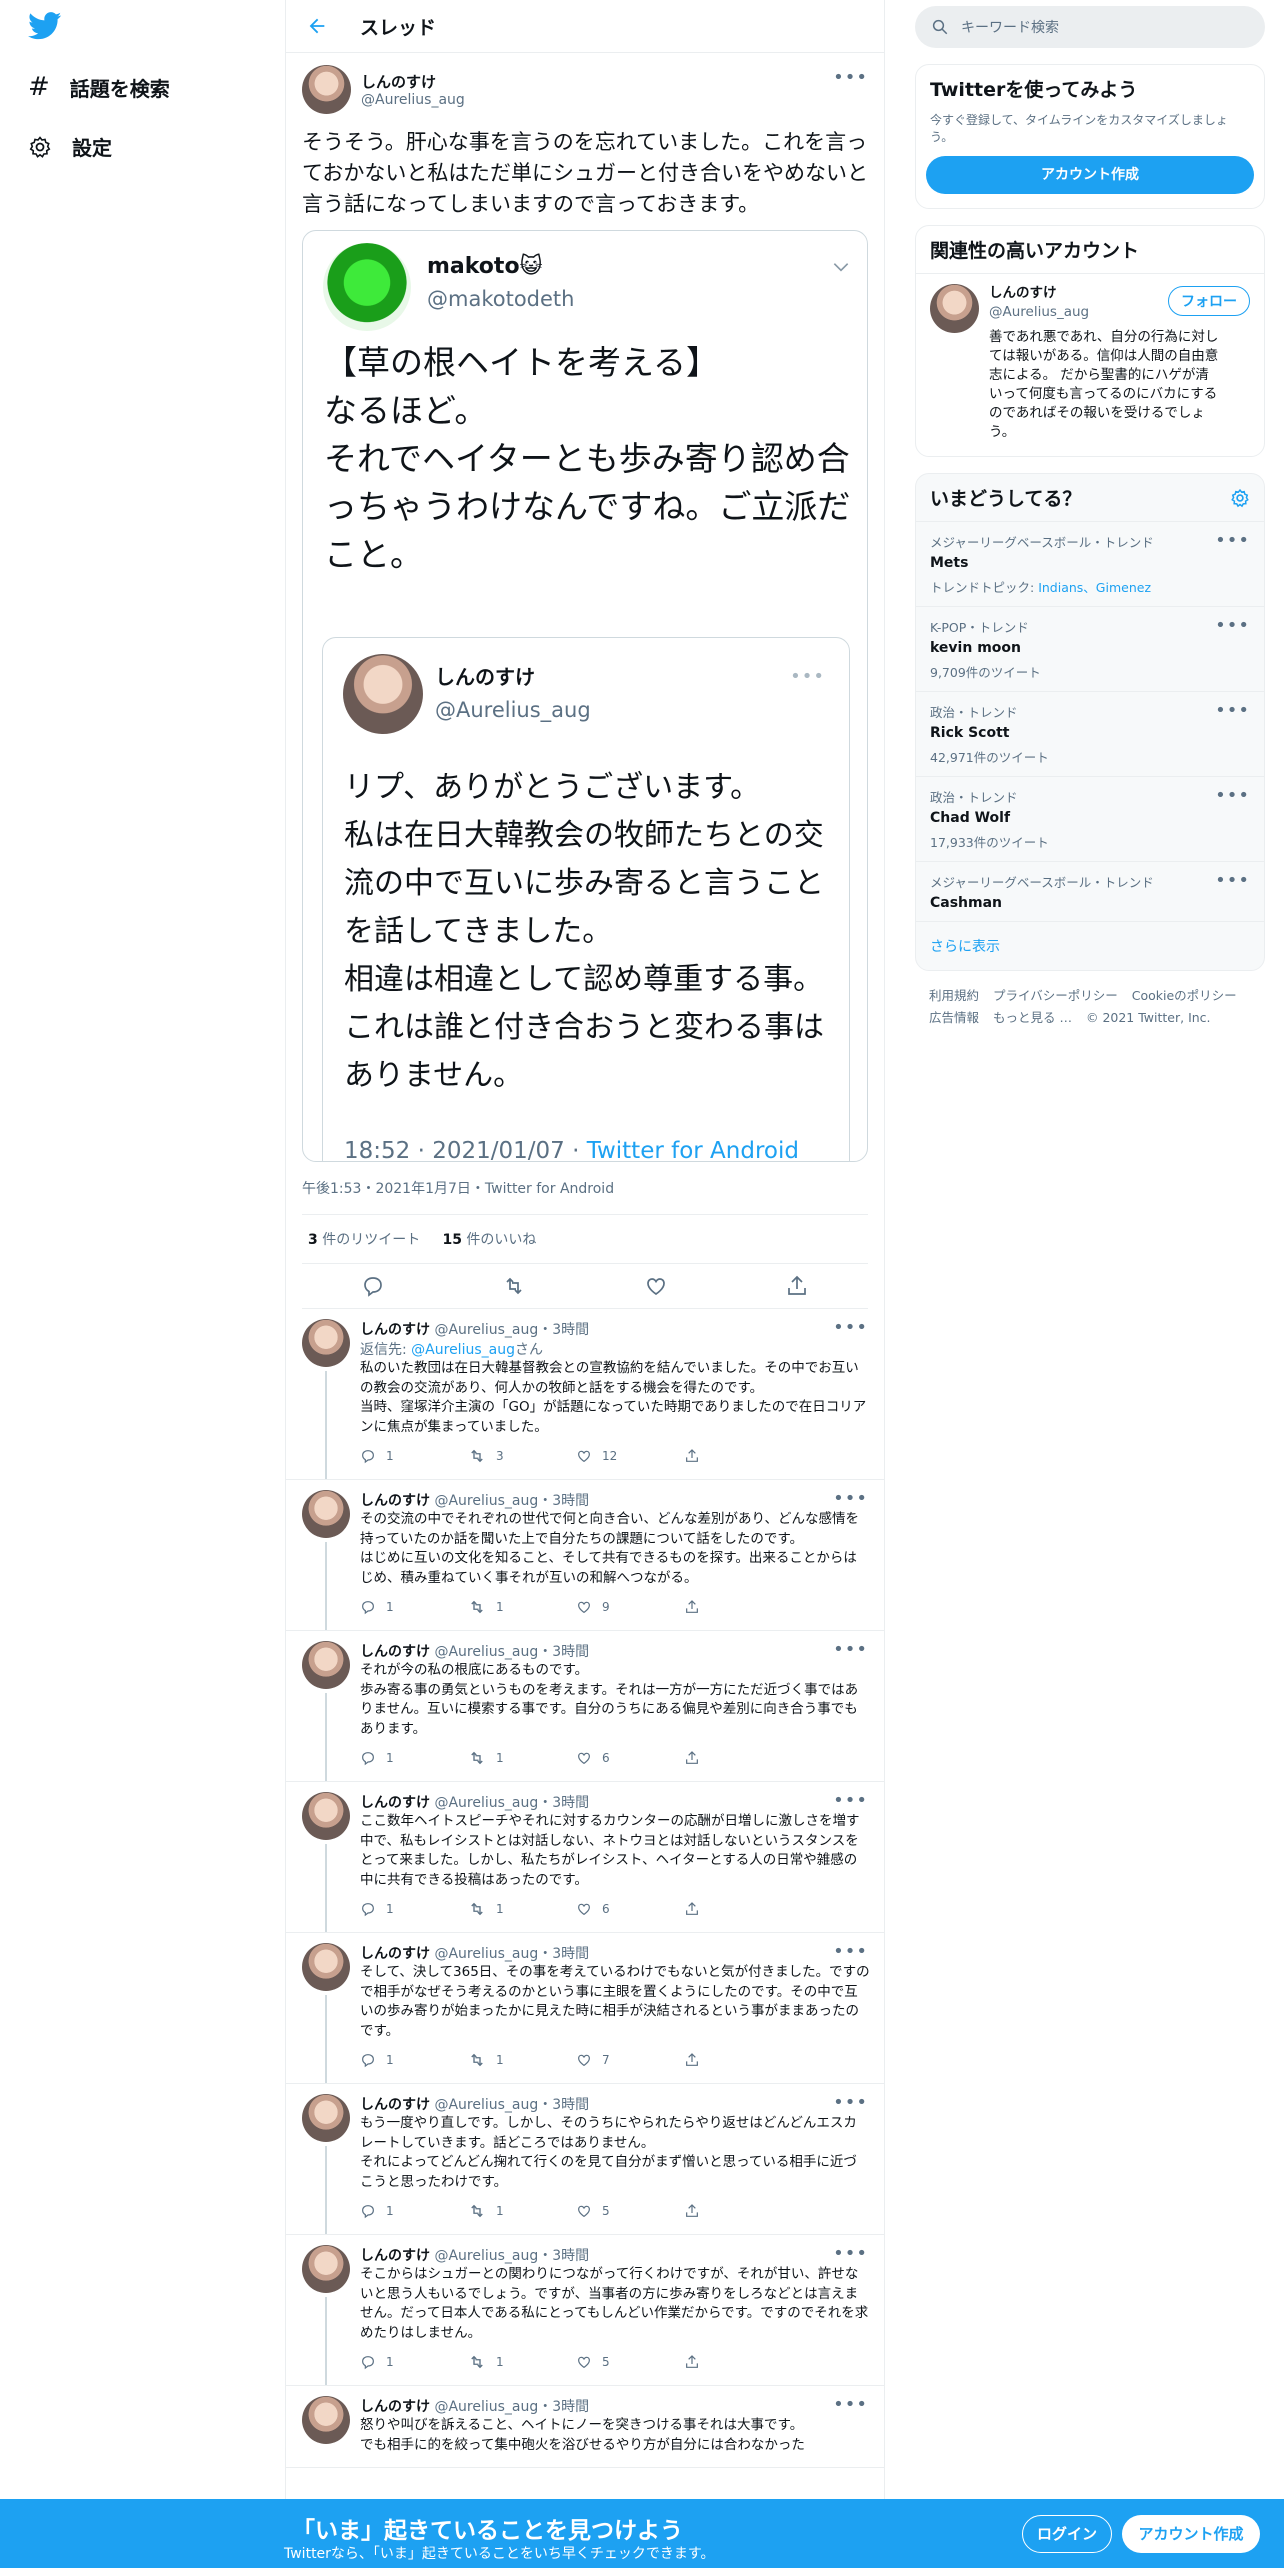 This screenshot has width=1284, height=2568. I want to click on login-button: ログイン, so click(1067, 2534).